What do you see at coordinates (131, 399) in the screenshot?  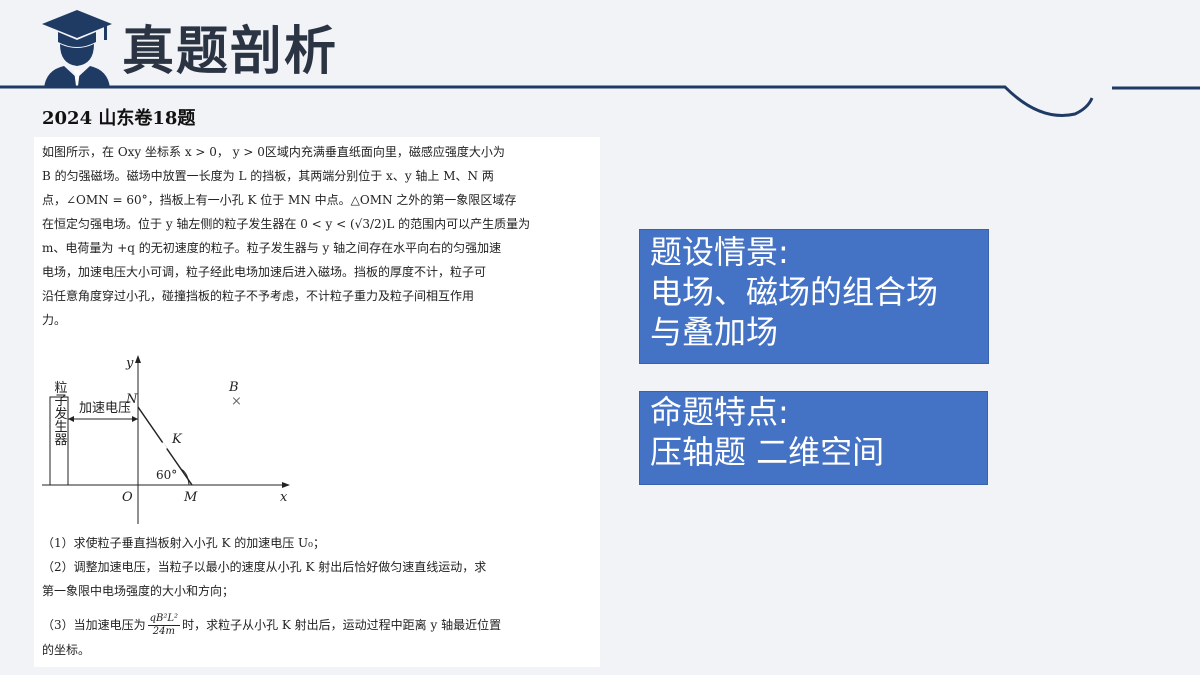 I see `point-n-label: N` at bounding box center [131, 399].